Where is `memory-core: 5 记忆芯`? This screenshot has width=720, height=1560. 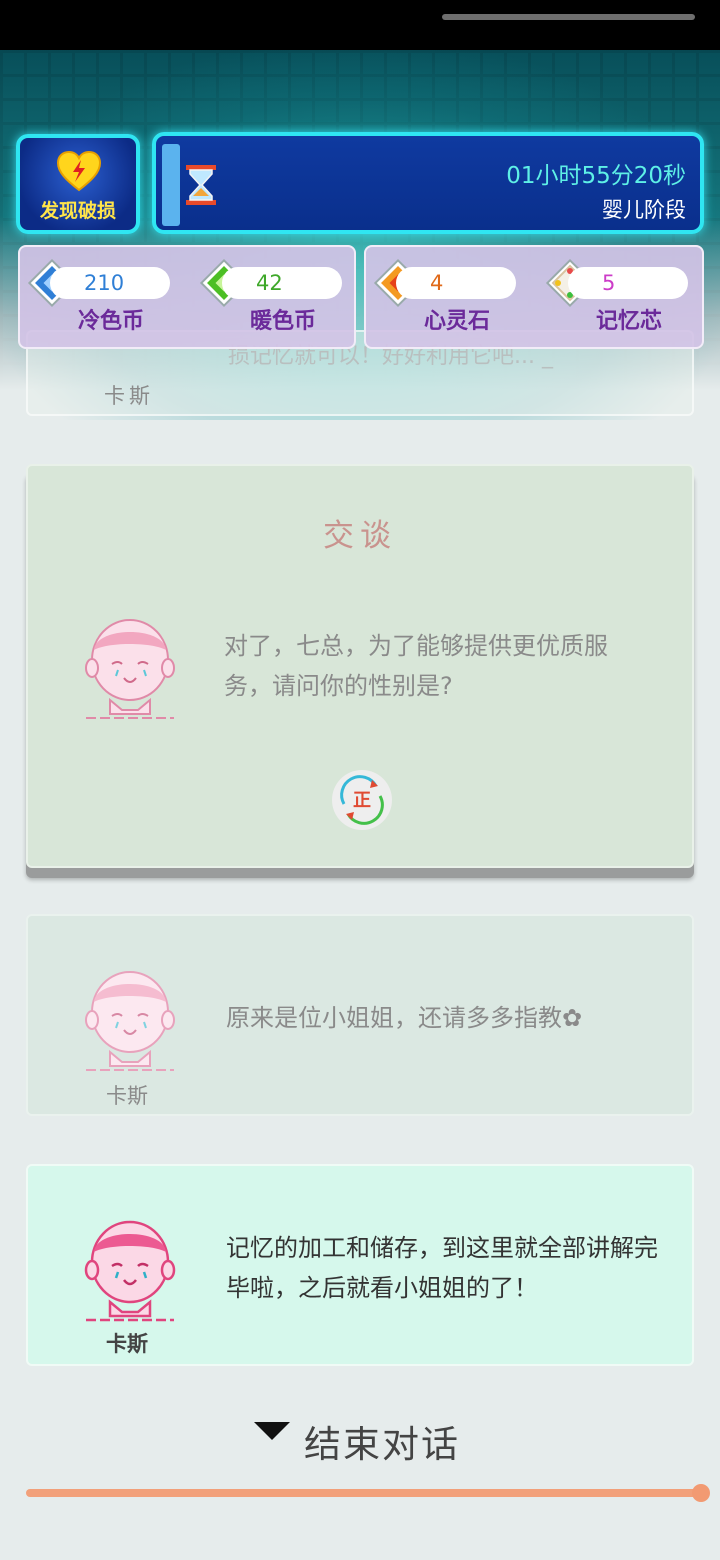
memory-core: 5 记忆芯 is located at coordinates (624, 297).